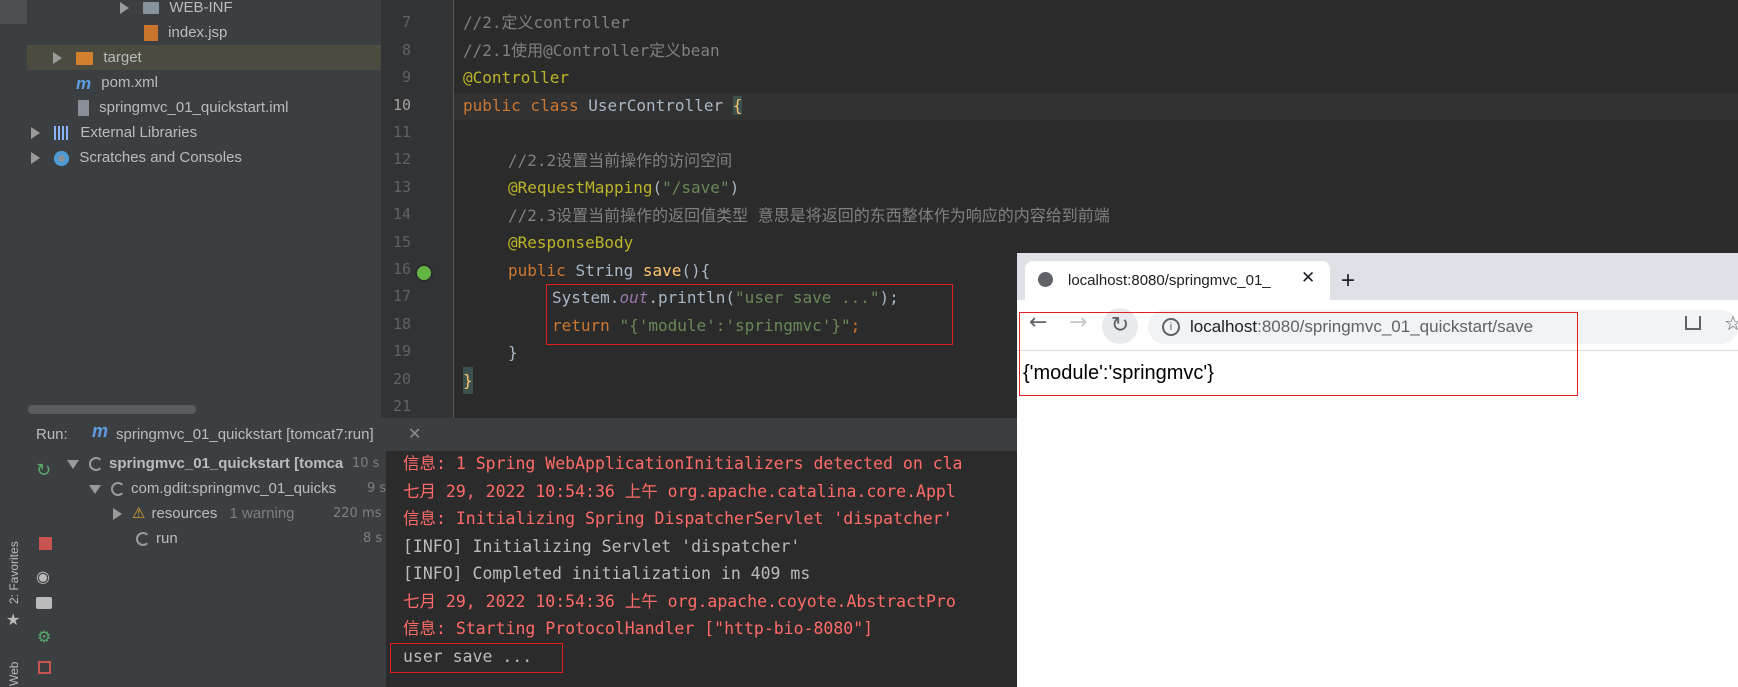 This screenshot has width=1738, height=687. I want to click on star-icon: ★, so click(13, 619).